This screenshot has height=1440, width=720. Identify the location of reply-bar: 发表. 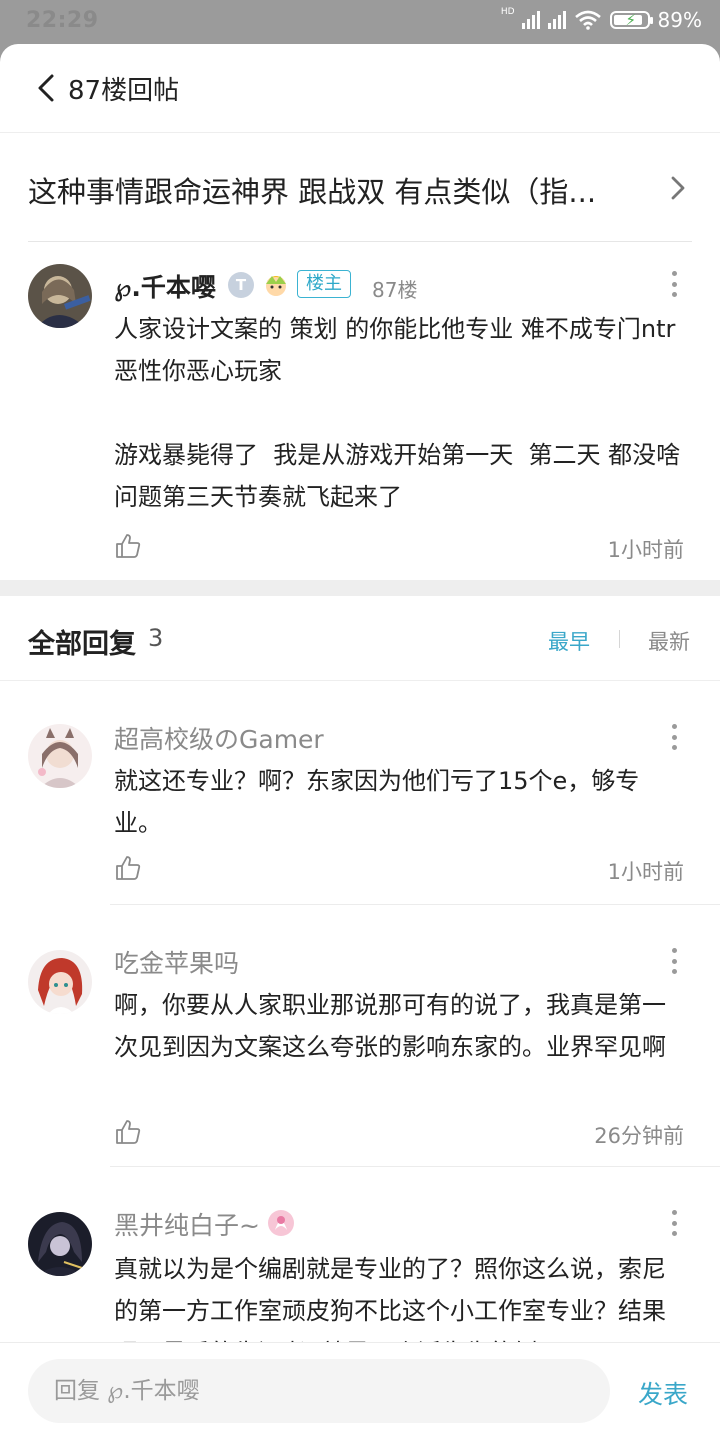
(360, 1391).